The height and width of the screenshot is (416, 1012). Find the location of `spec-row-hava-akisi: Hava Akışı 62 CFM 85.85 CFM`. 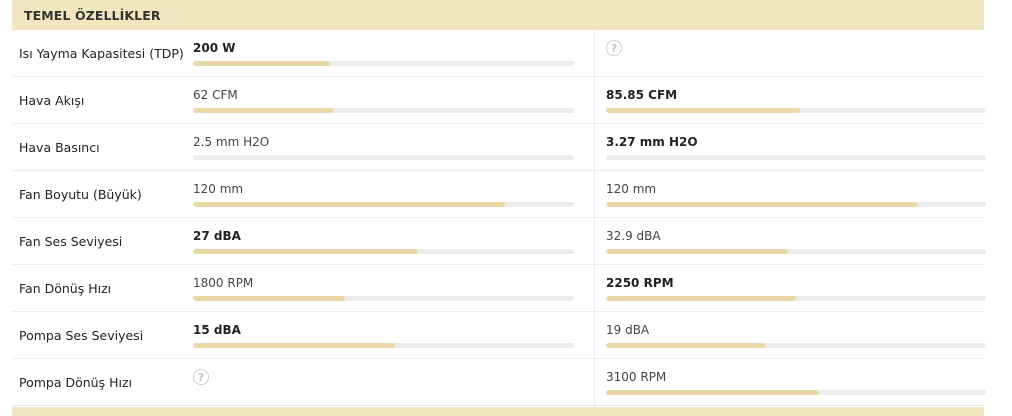

spec-row-hava-akisi: Hava Akışı 62 CFM 85.85 CFM is located at coordinates (499, 100).